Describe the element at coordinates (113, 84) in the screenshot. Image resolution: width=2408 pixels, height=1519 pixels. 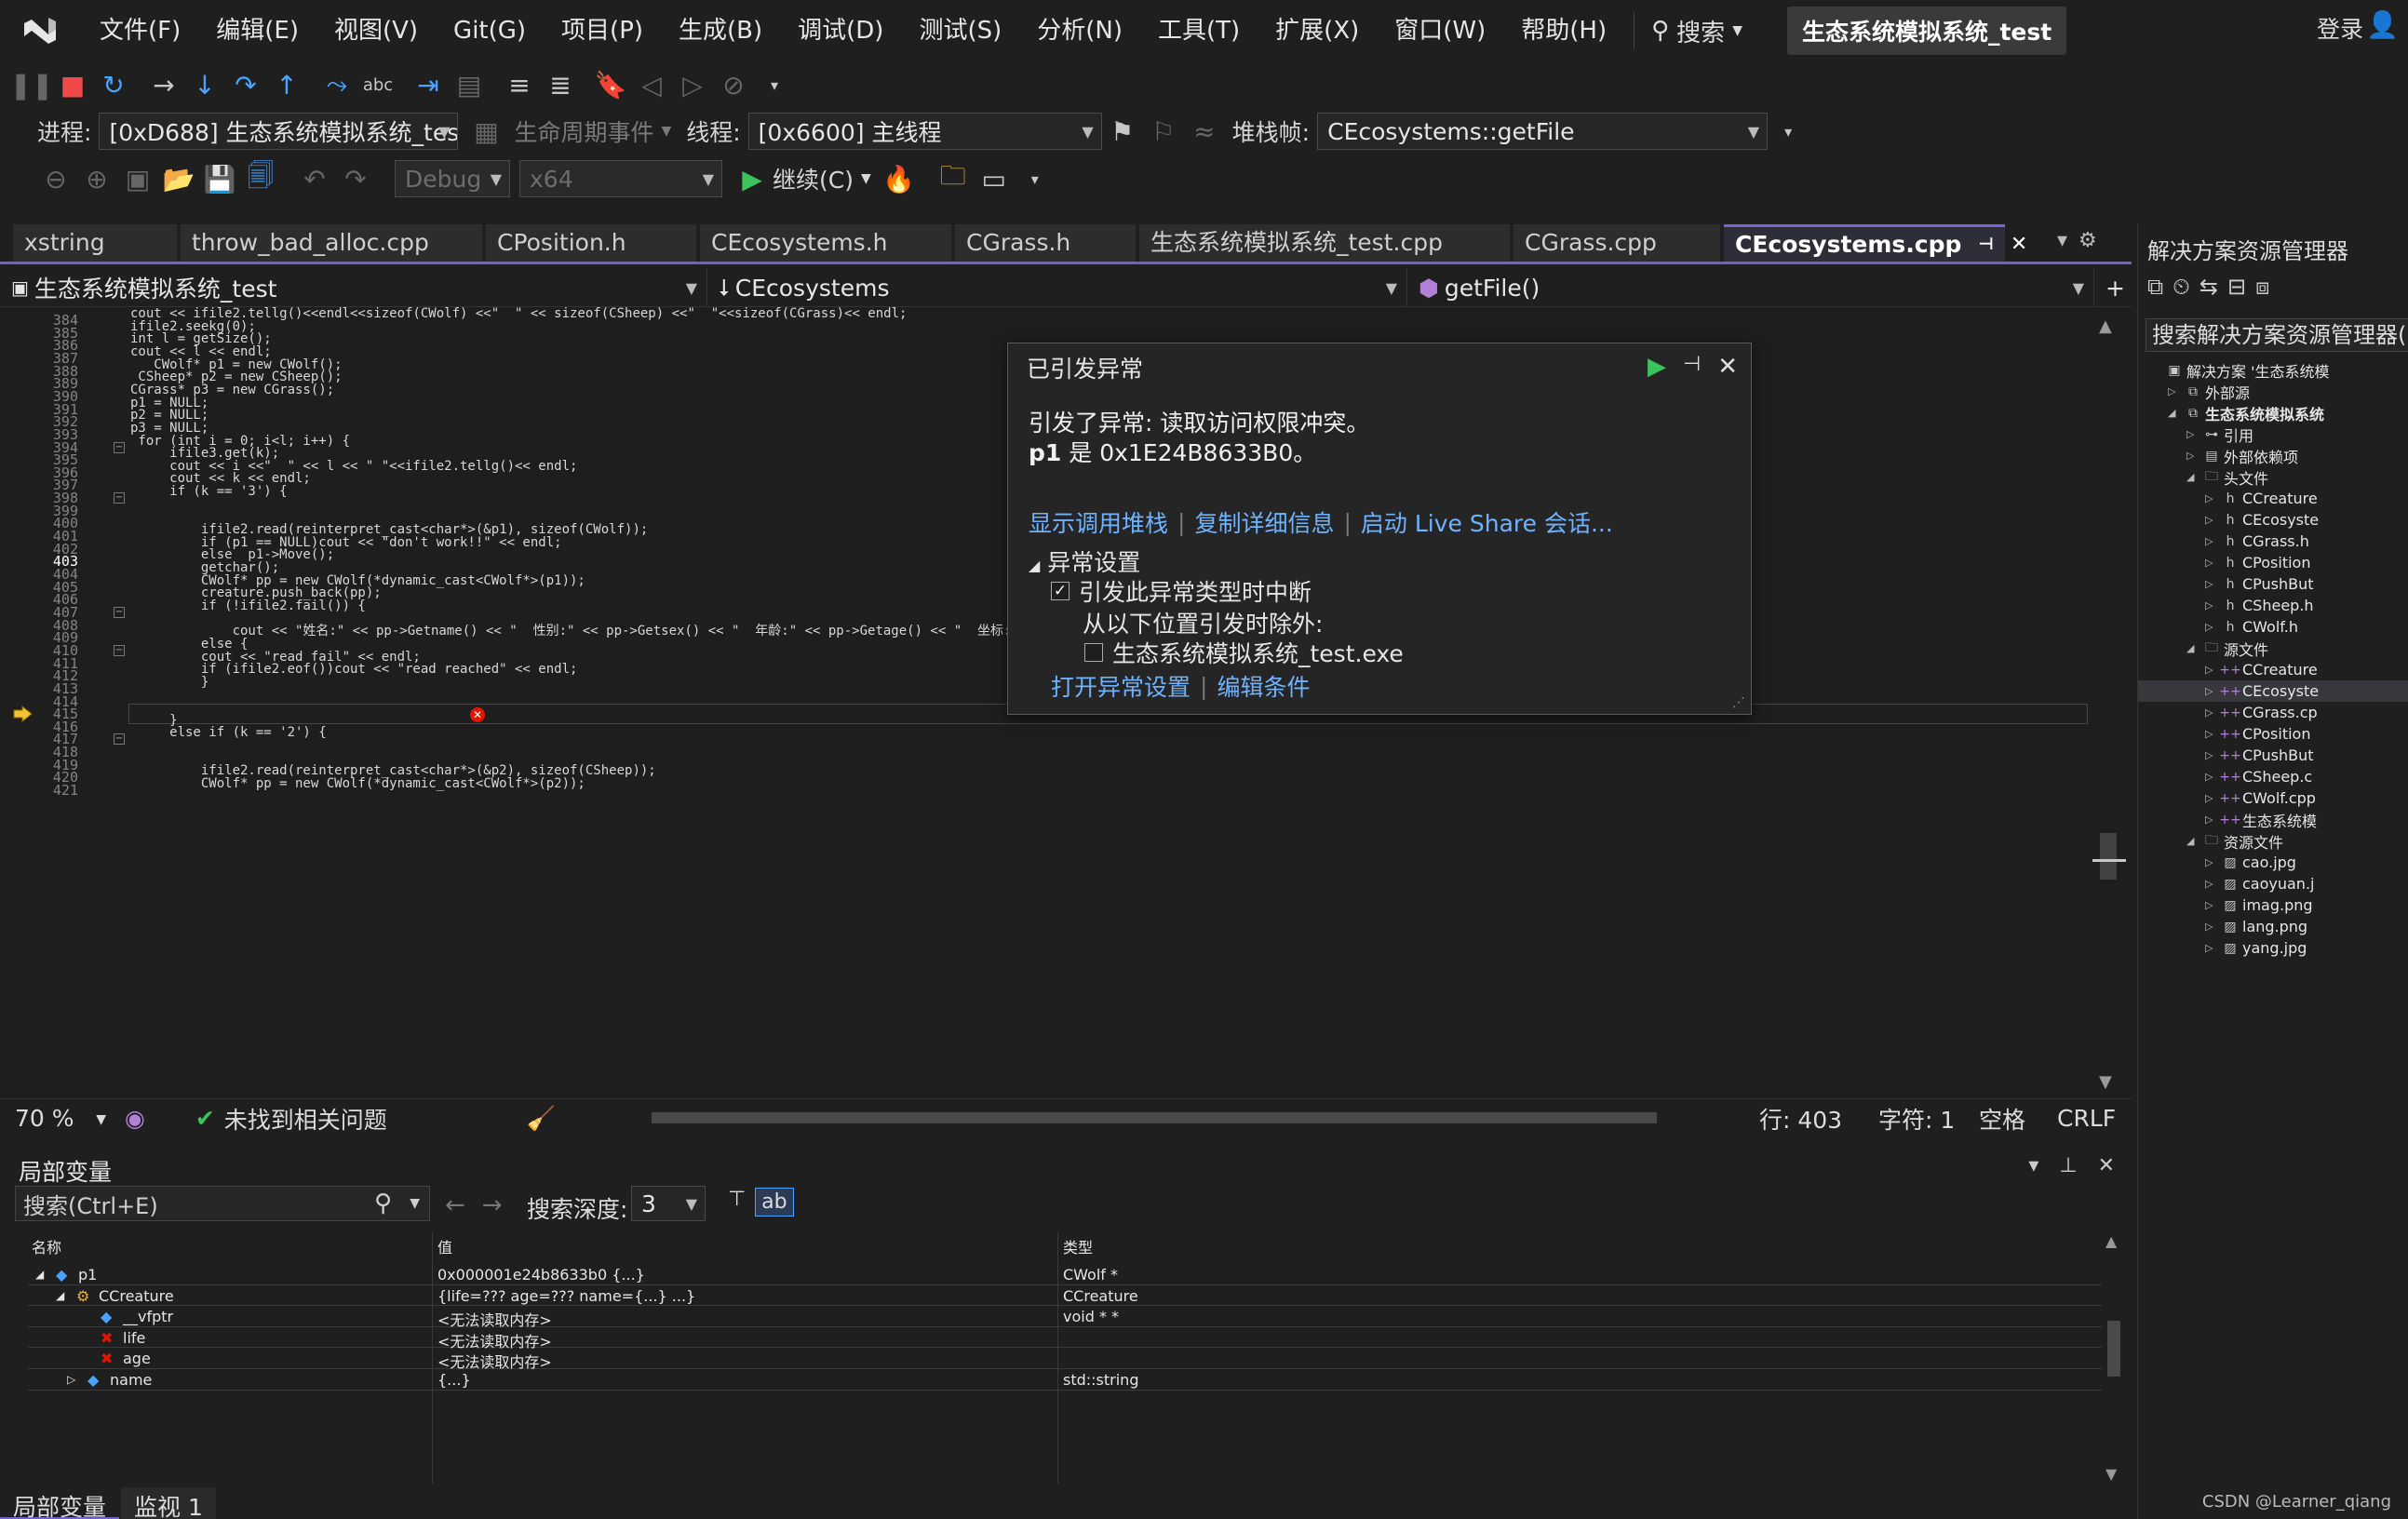
I see `restart-icon: ↻` at that location.